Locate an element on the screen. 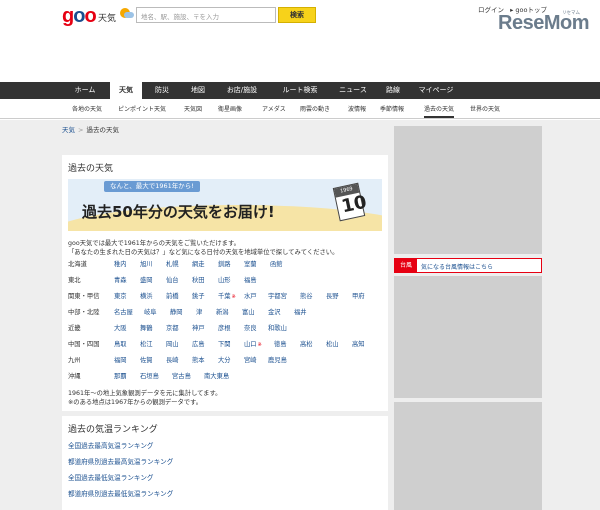 Image resolution: width=600 pixels, height=510 pixels. station-link: 熊本 is located at coordinates (198, 359).